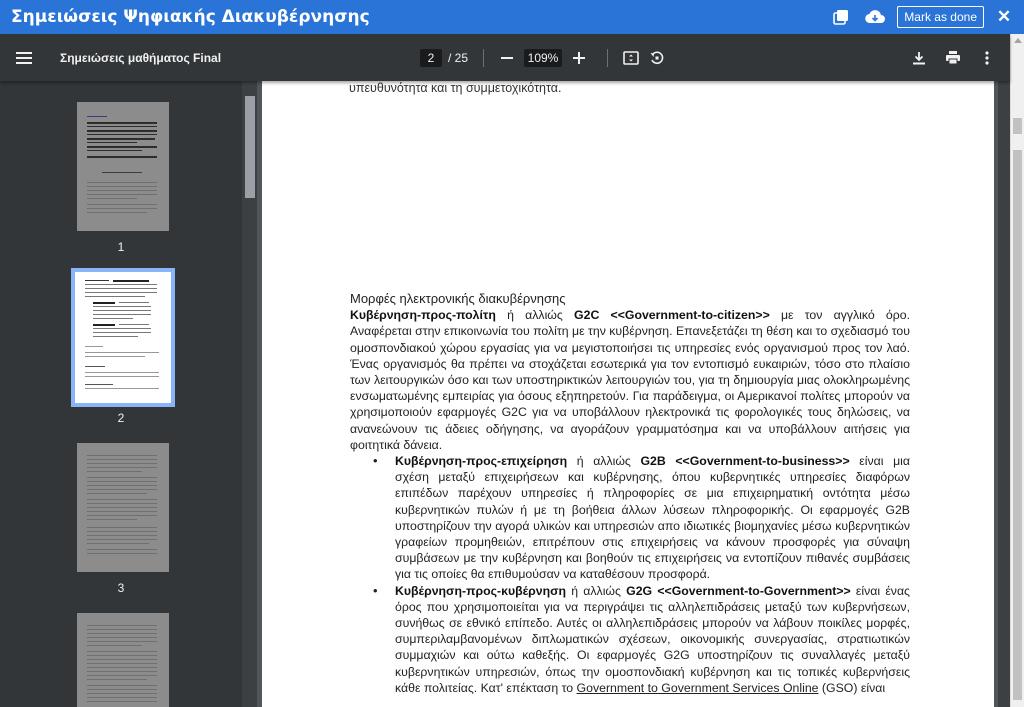 The image size is (1024, 707). What do you see at coordinates (1017, 126) in the screenshot?
I see `window-scrollbar-thumb` at bounding box center [1017, 126].